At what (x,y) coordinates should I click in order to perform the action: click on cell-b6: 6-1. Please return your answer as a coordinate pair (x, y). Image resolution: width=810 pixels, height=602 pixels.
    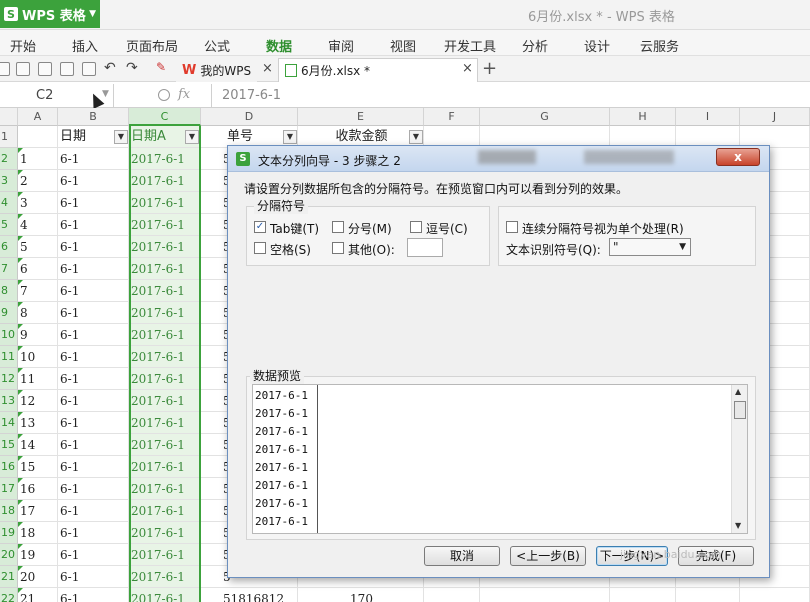
    Looking at the image, I should click on (93, 247).